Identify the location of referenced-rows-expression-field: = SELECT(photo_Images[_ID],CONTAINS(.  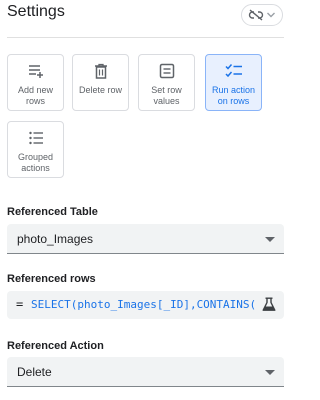
(145, 305).